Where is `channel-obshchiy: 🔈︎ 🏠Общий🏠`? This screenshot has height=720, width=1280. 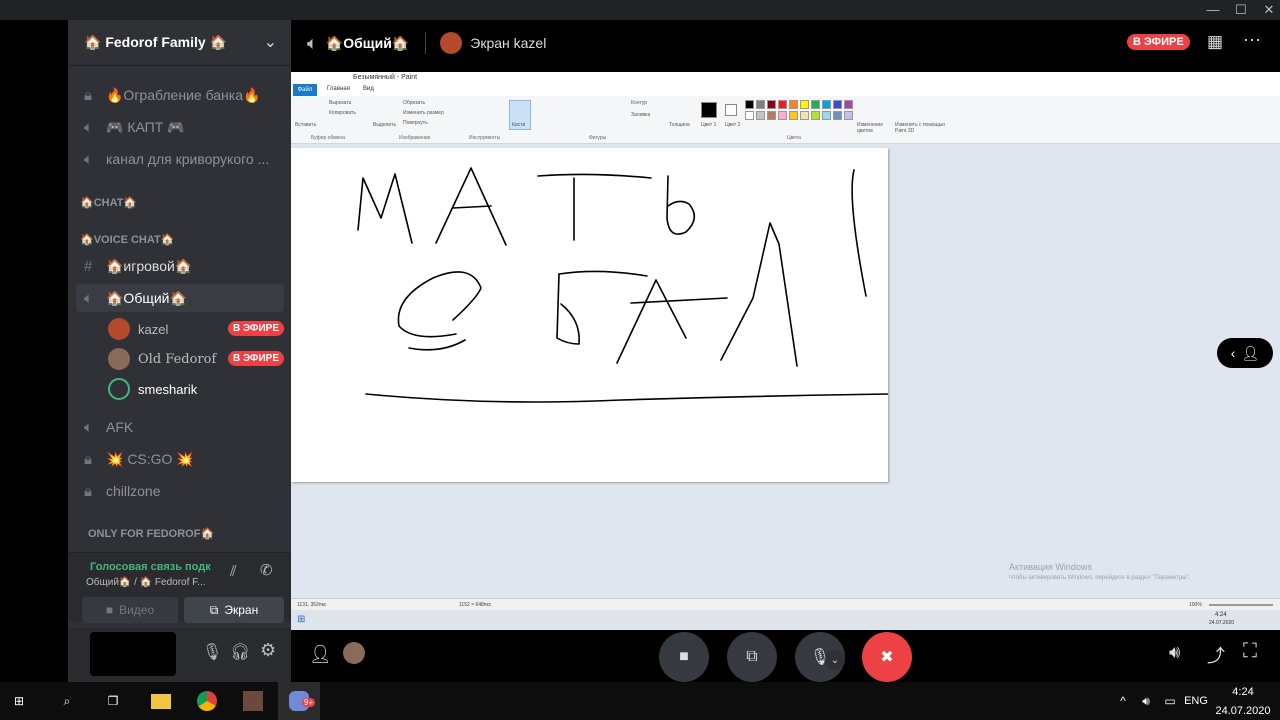
channel-obshchiy: 🔈︎ 🏠Общий🏠 is located at coordinates (180, 298).